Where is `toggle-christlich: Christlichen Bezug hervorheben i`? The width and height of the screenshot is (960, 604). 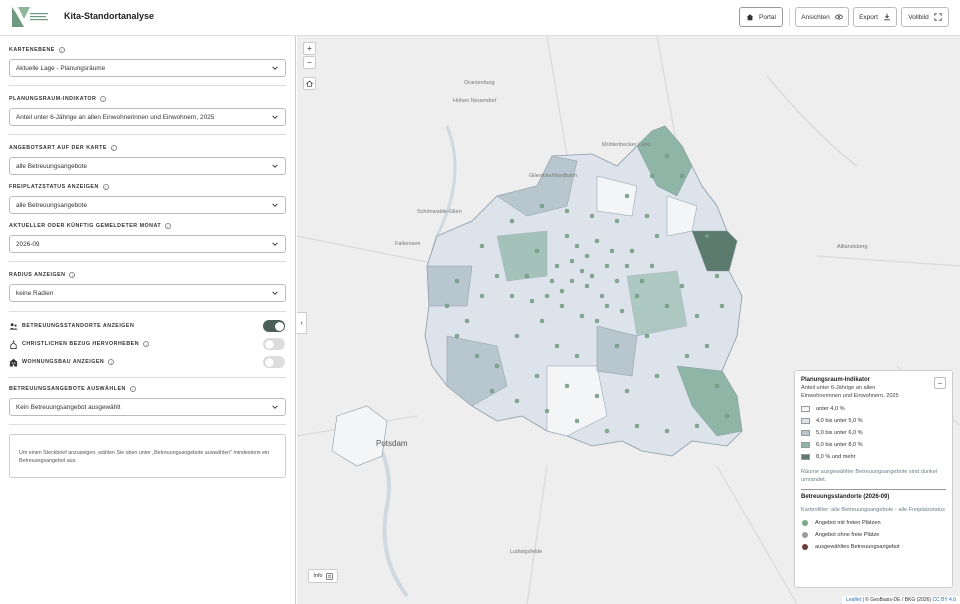
toggle-christlich: Christlichen Bezug hervorheben i is located at coordinates (147, 344).